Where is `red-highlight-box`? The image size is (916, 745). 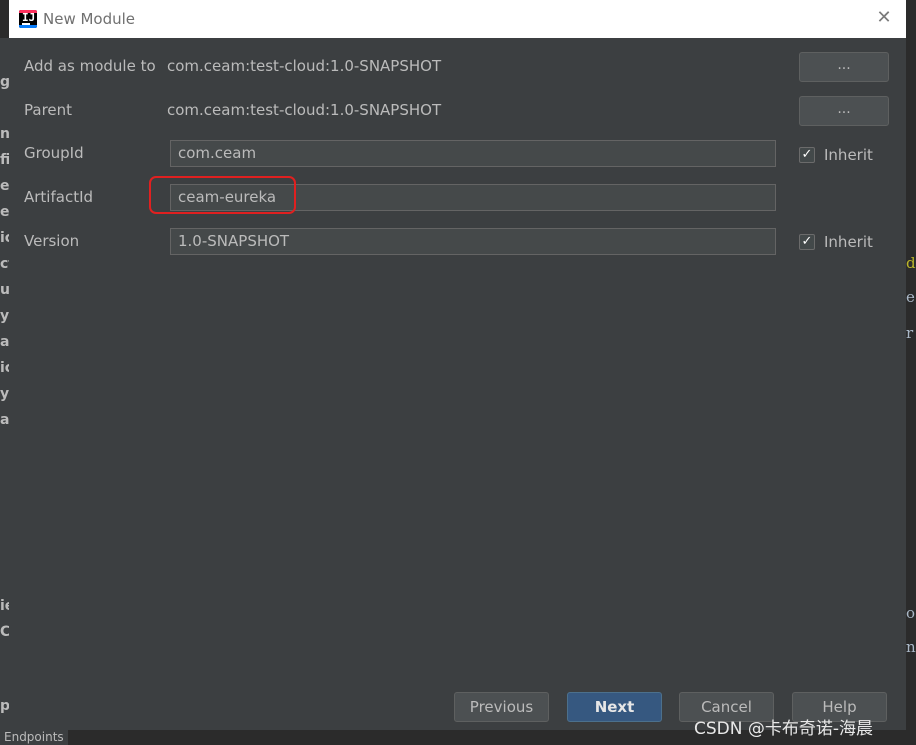 red-highlight-box is located at coordinates (222, 195).